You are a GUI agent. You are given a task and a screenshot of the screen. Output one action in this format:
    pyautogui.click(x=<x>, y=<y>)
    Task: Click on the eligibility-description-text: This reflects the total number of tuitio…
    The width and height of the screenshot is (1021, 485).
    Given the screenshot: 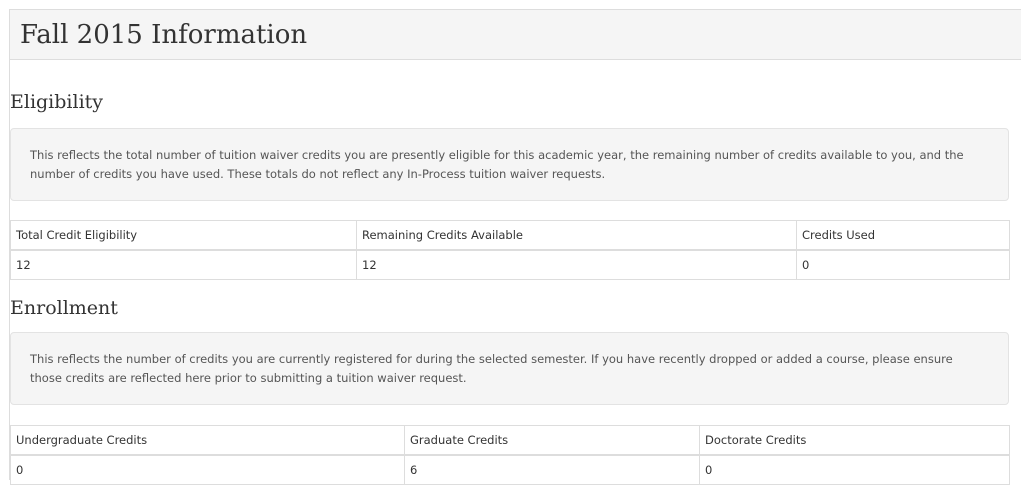 What is the action you would take?
    pyautogui.click(x=497, y=164)
    